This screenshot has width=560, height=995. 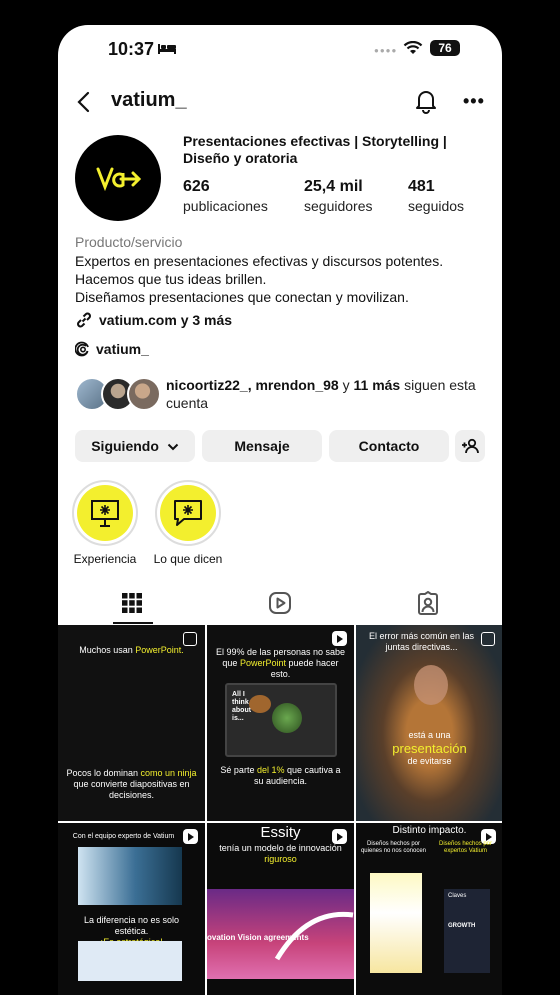 I want to click on post-text: tenía un modelo de innovación riguroso, so click(x=280, y=854).